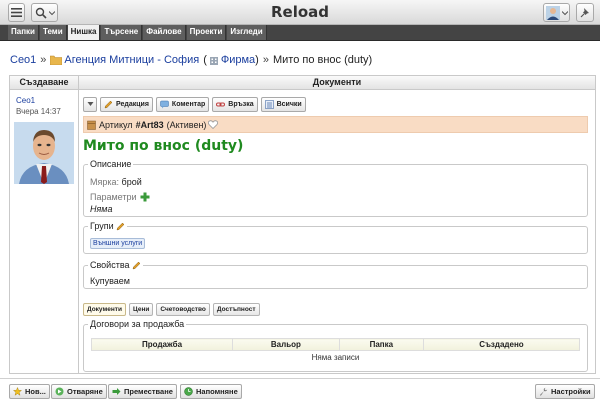 This screenshot has width=600, height=414. What do you see at coordinates (44, 83) in the screenshot?
I see `creation-header: Създаване` at bounding box center [44, 83].